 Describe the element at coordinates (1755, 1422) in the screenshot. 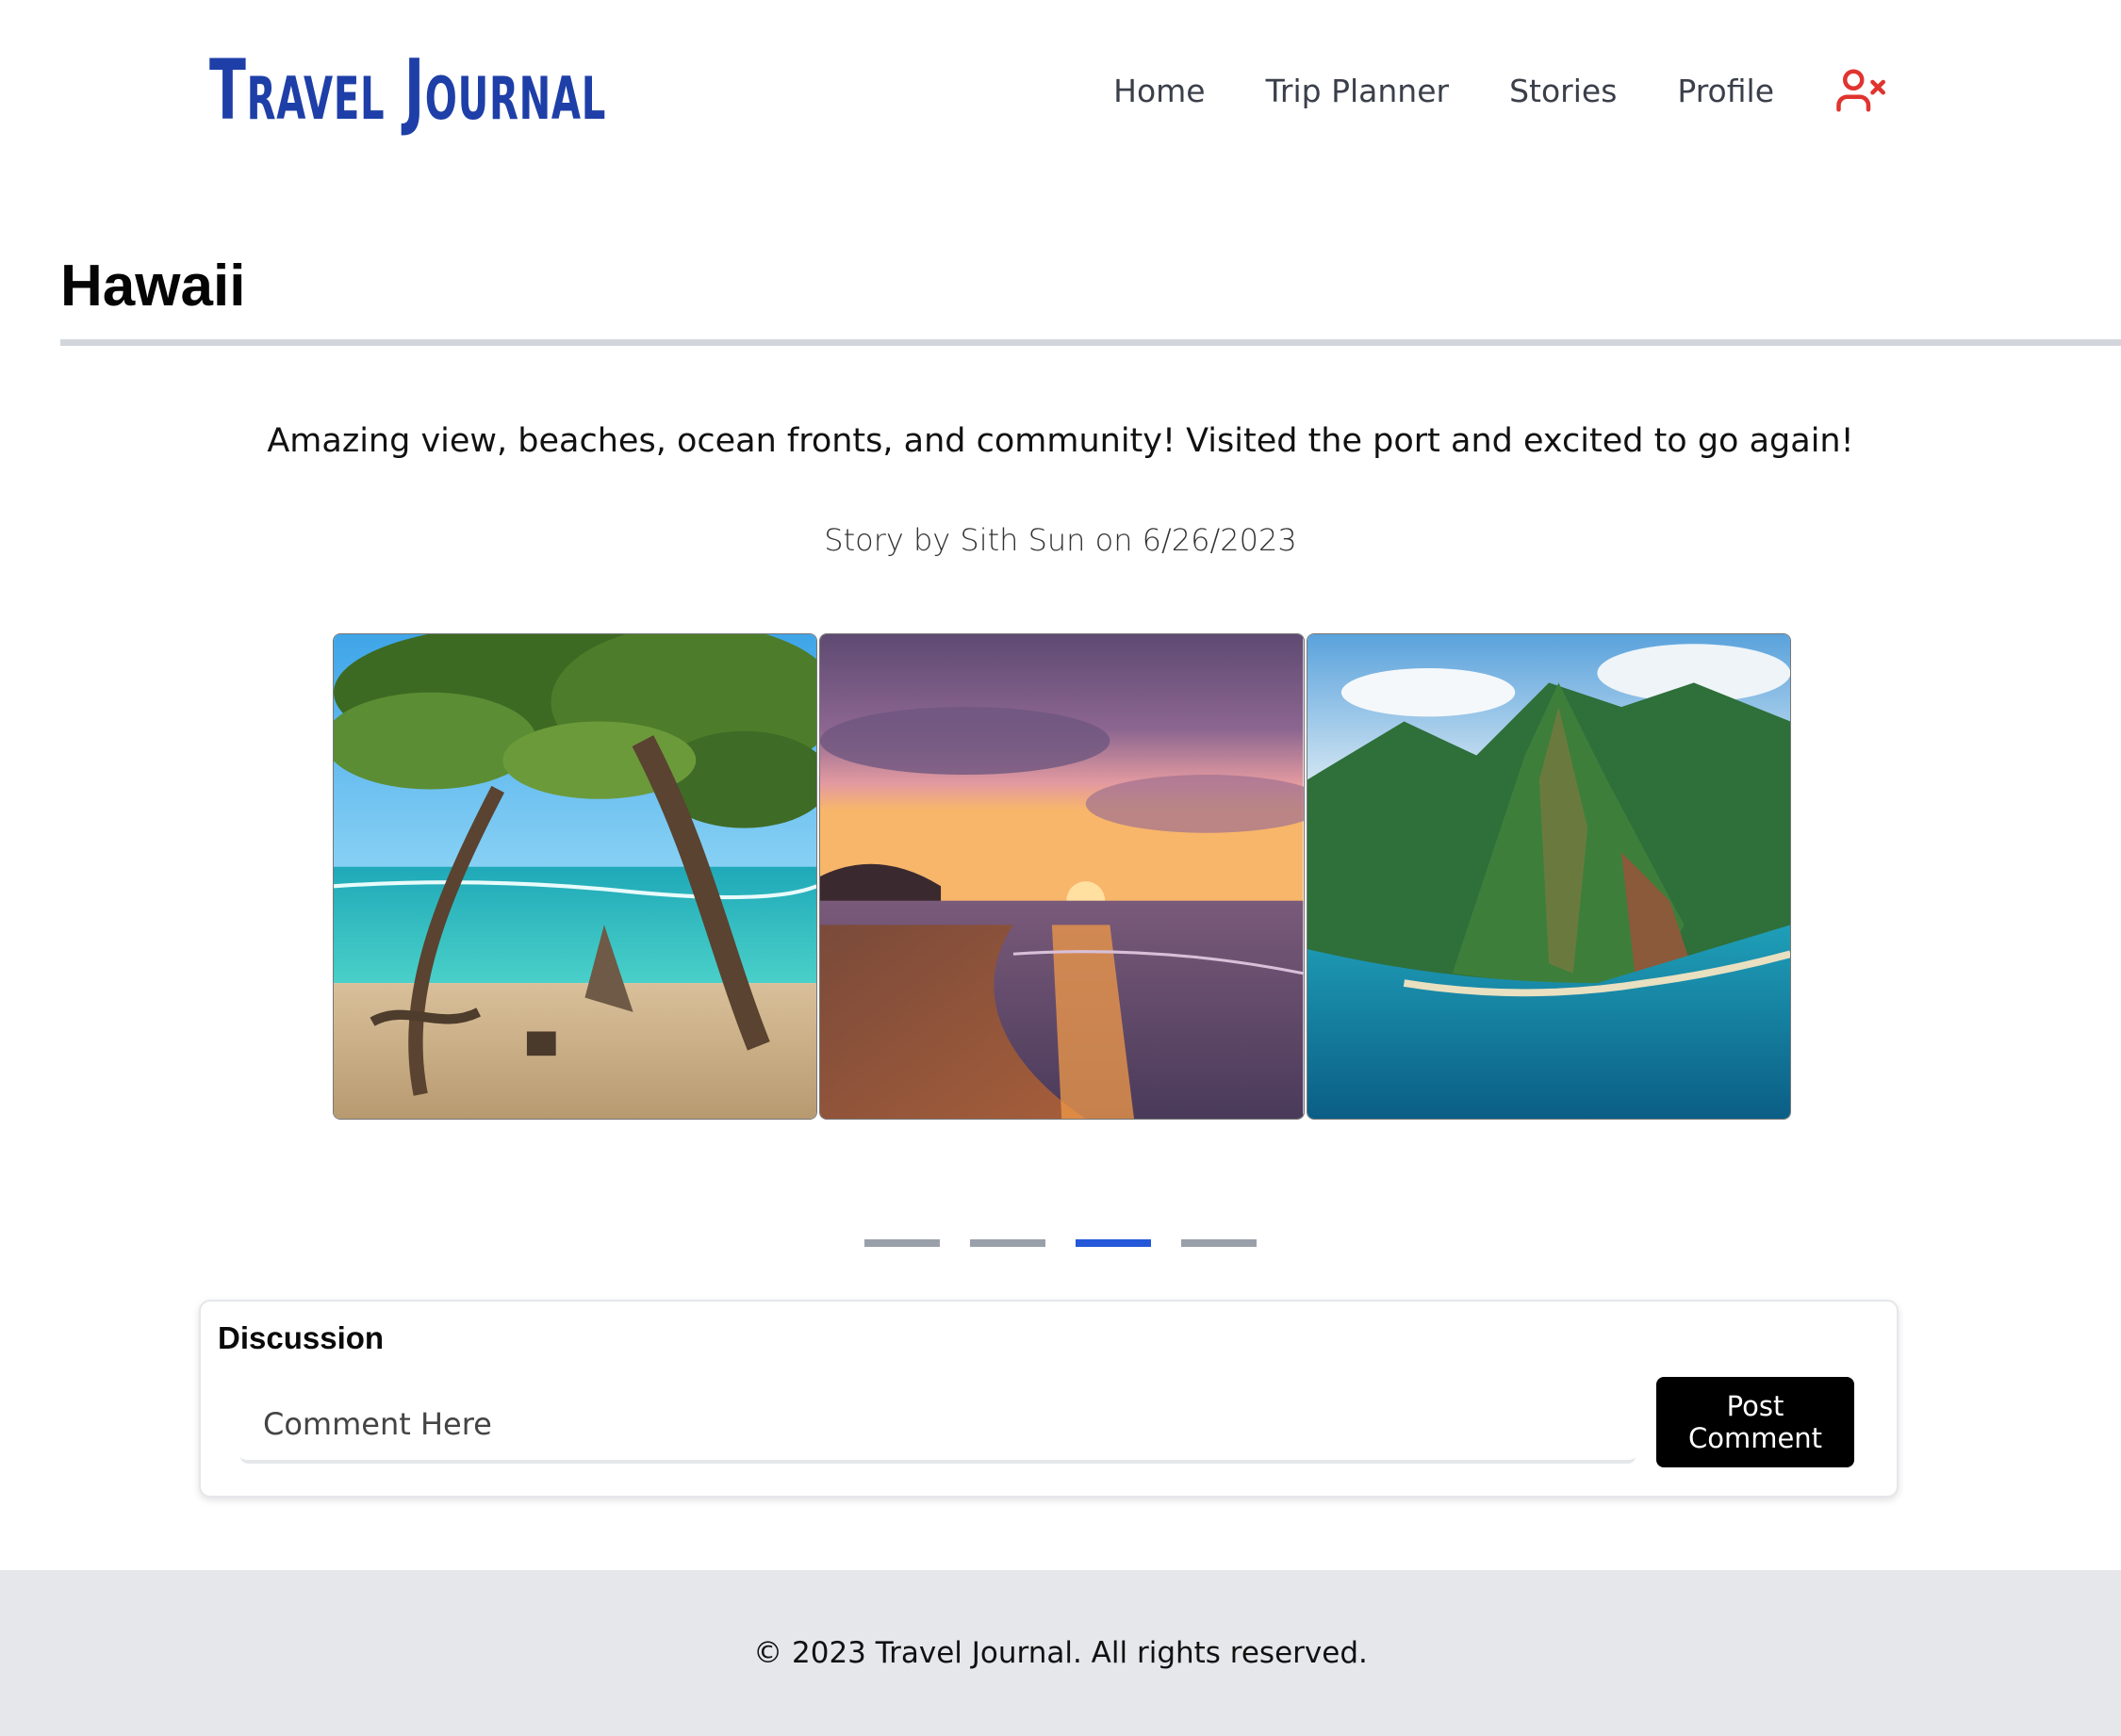

I see `post-comment-button: Post Comment` at that location.